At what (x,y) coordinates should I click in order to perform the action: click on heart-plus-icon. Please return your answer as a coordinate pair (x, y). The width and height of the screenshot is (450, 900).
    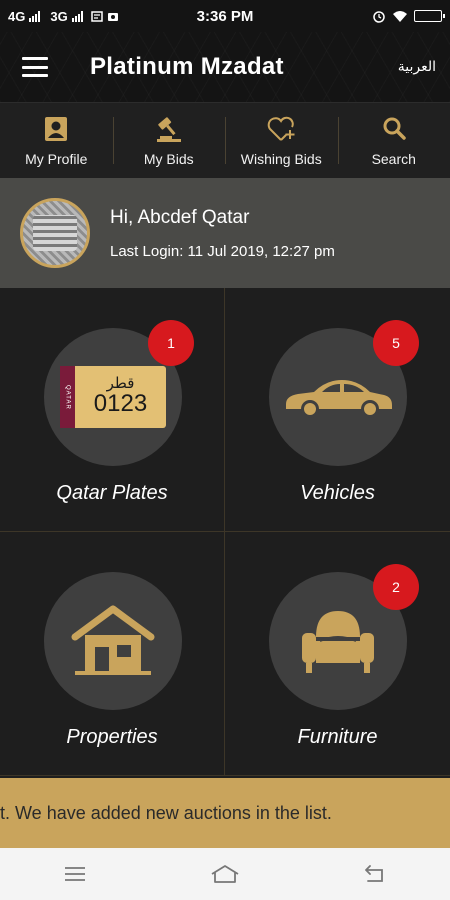
    Looking at the image, I should click on (281, 128).